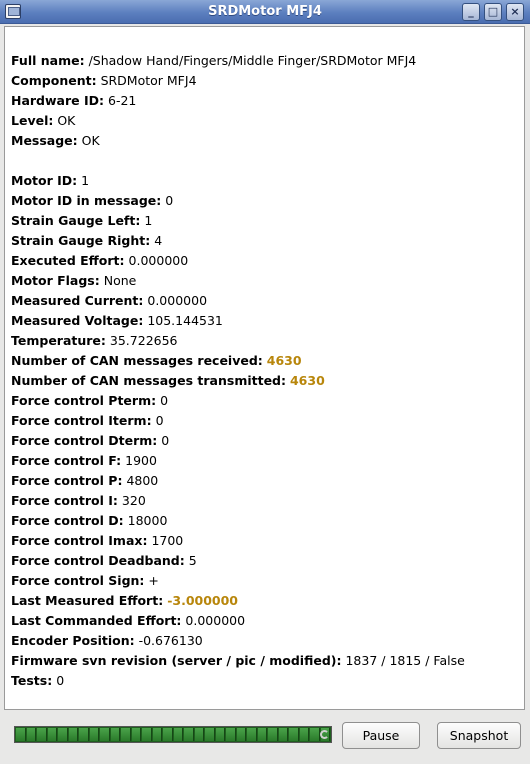  I want to click on value-row: Force control P: 4800, so click(238, 481).